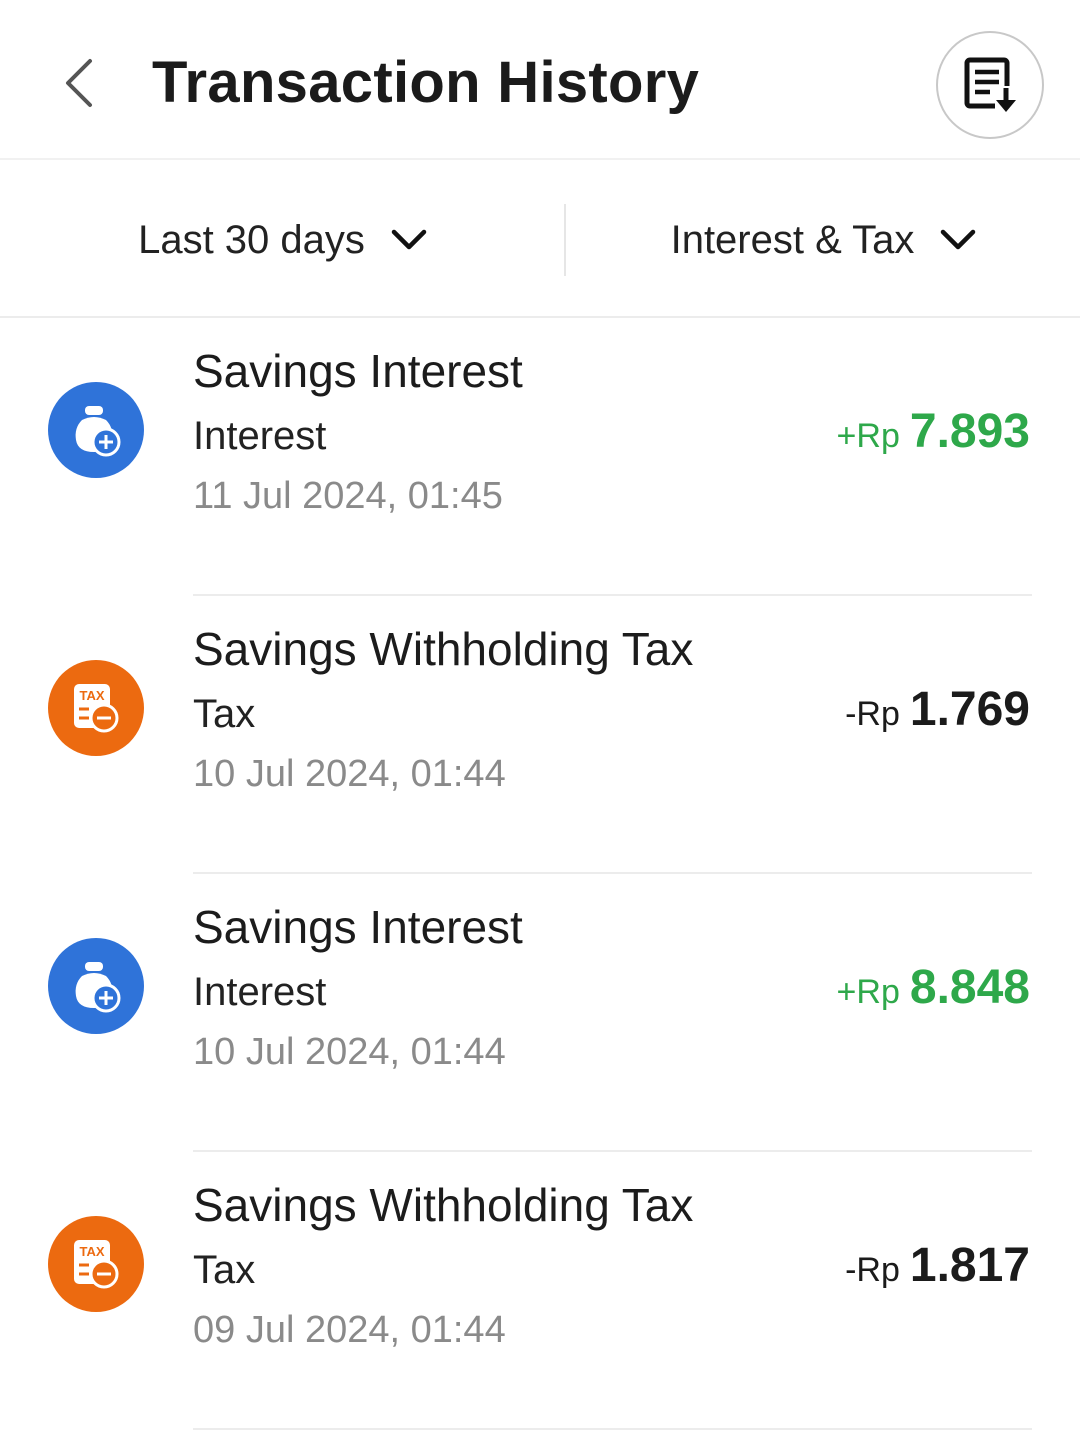 This screenshot has height=1440, width=1080. I want to click on transaction-amount: -Rp 1.817, so click(937, 1268).